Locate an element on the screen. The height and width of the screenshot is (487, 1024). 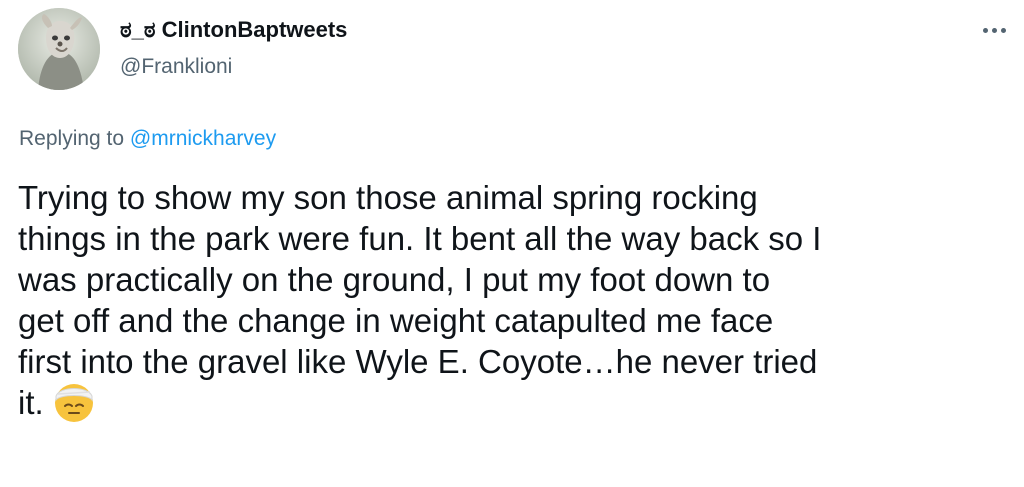
tweet-text-line: it. is located at coordinates (31, 402).